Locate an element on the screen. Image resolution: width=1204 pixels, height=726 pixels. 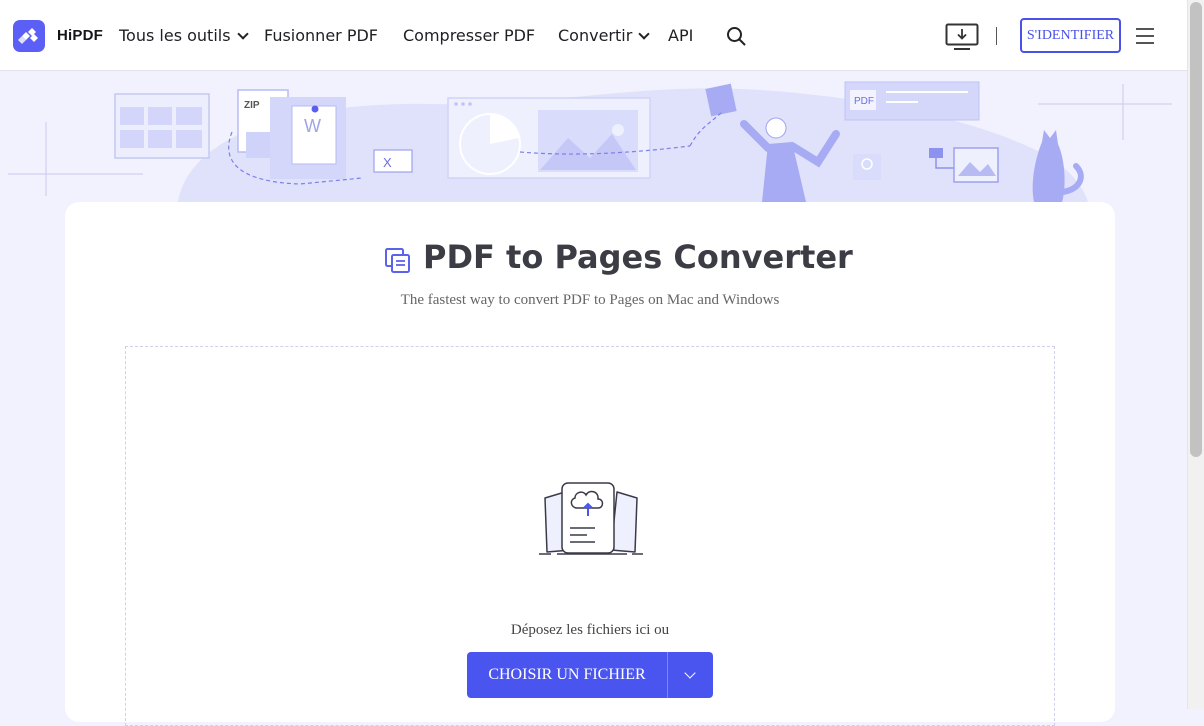
nav-api: API is located at coordinates (680, 35).